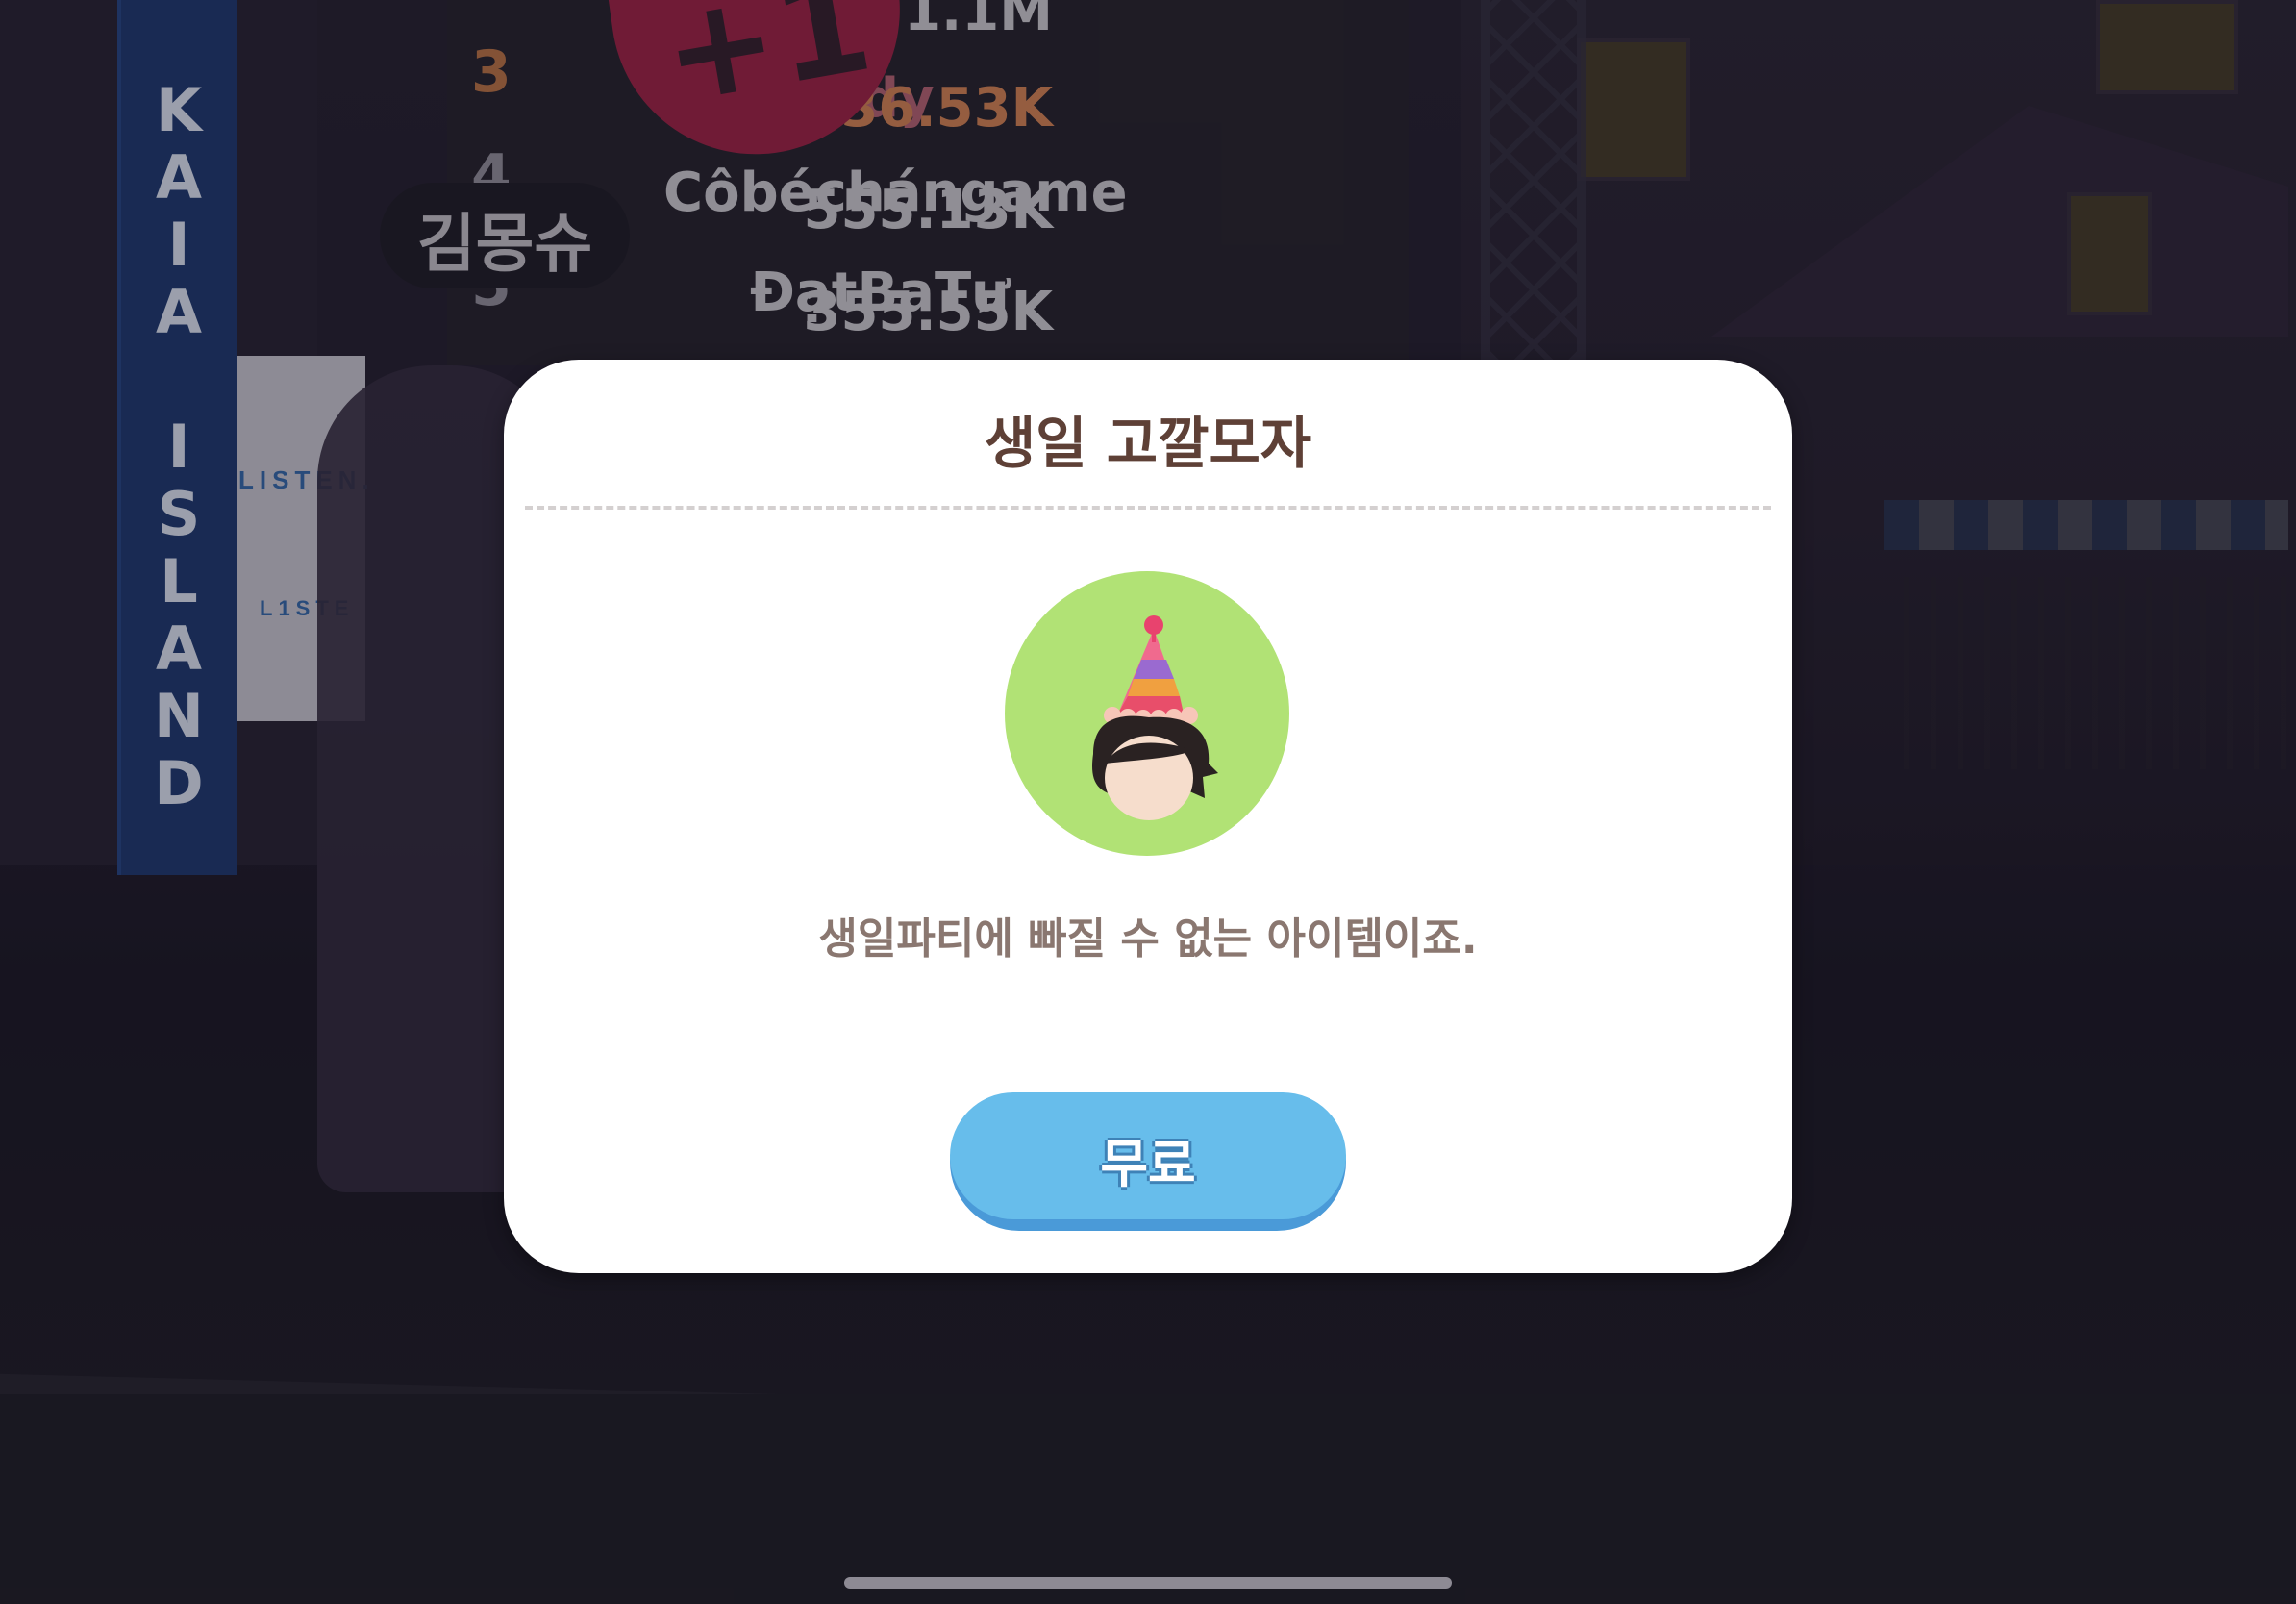 Image resolution: width=2296 pixels, height=1604 pixels. Describe the element at coordinates (1148, 1583) in the screenshot. I see `home-indicator` at that location.